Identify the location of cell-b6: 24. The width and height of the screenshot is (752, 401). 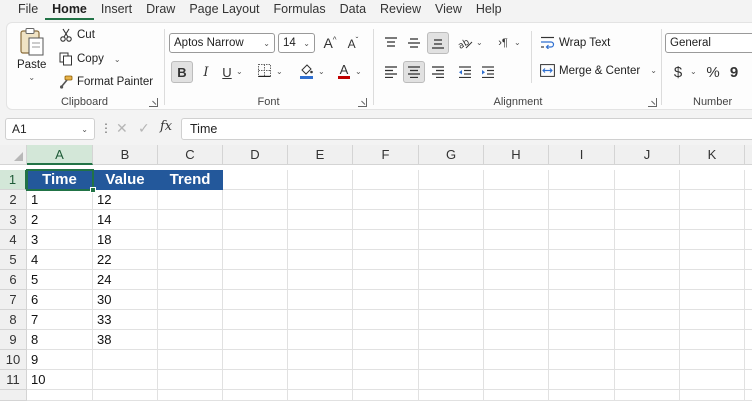
(125, 280).